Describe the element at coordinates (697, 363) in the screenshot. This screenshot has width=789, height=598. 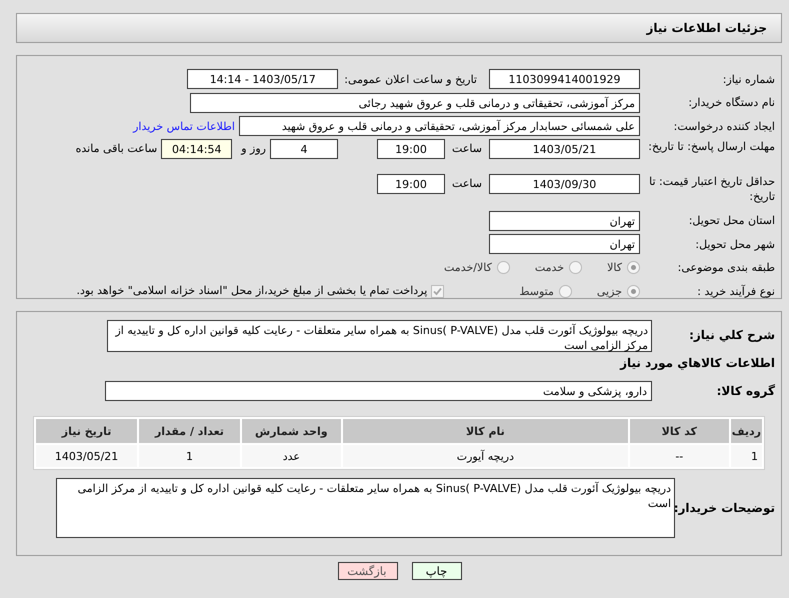
I see `section-title: اطلاعات کالاهاي مورد نياز` at that location.